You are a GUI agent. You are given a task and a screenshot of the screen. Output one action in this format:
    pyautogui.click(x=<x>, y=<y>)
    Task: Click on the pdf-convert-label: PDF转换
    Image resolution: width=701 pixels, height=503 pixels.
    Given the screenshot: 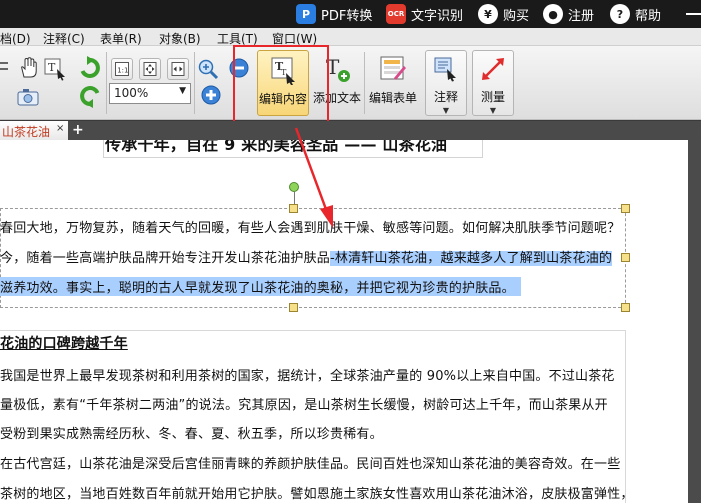 What is the action you would take?
    pyautogui.click(x=347, y=16)
    